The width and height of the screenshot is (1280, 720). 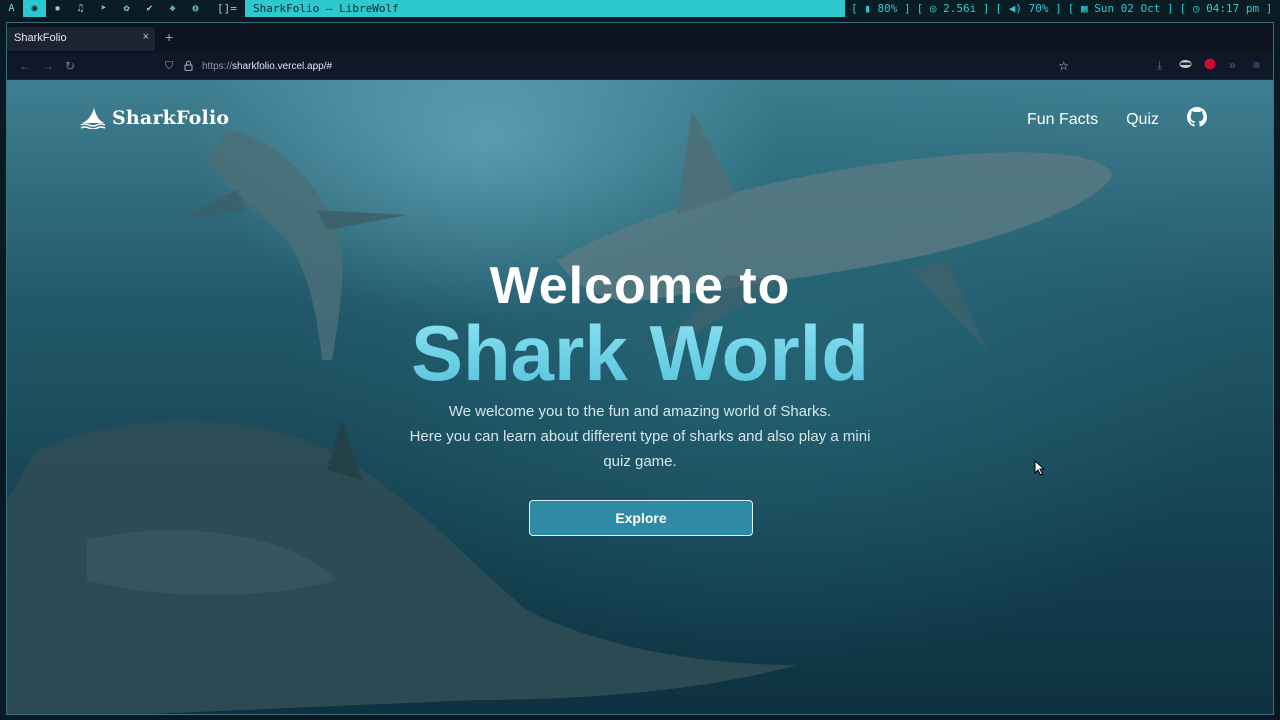 I want to click on shark-fin-icon, so click(x=93, y=118).